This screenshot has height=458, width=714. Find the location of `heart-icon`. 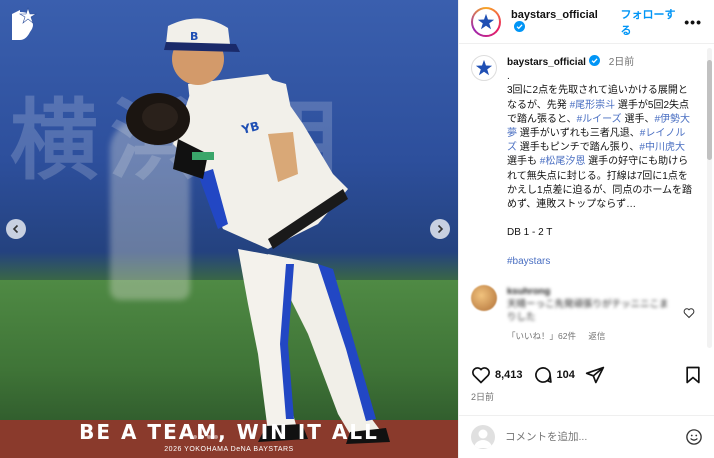

heart-icon is located at coordinates (481, 375).